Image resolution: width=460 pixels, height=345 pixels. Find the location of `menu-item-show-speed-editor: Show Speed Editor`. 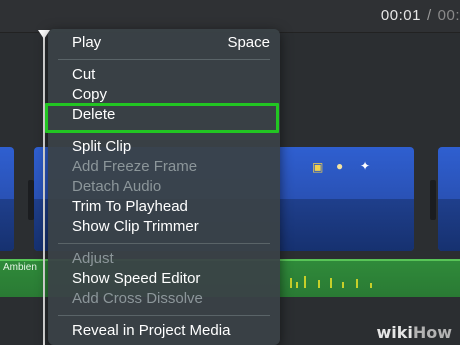

menu-item-show-speed-editor: Show Speed Editor is located at coordinates (136, 278).